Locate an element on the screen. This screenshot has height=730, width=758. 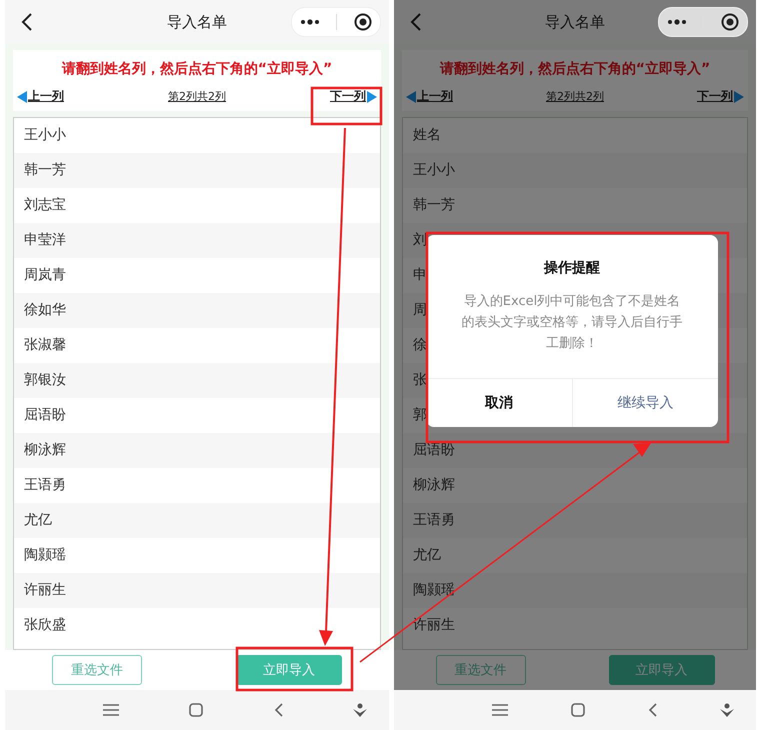
name-row: 张淑馨 is located at coordinates (197, 345).